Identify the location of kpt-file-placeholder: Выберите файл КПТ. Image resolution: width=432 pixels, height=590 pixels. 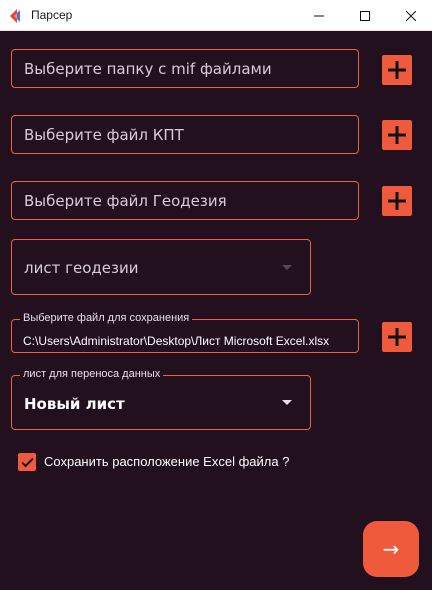
(104, 135).